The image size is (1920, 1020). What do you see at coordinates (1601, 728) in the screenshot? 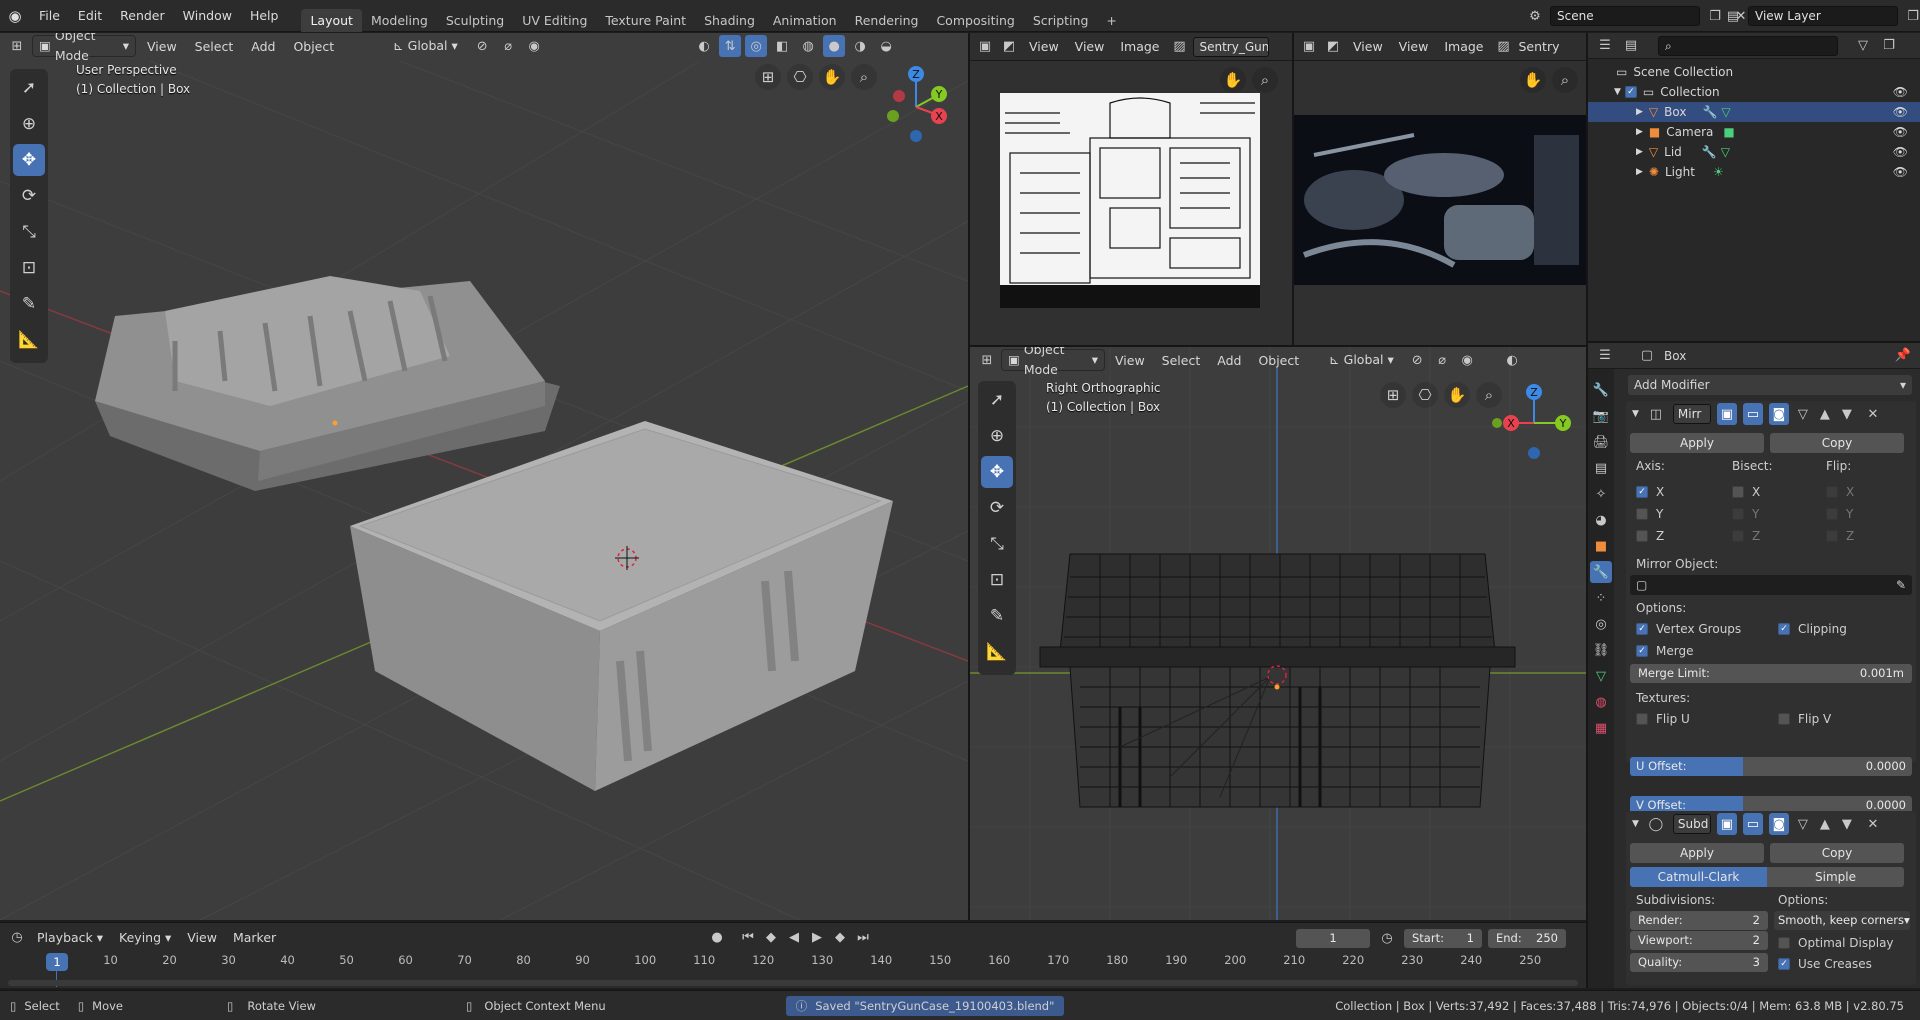
I see `texture-tab-icon: ▦` at bounding box center [1601, 728].